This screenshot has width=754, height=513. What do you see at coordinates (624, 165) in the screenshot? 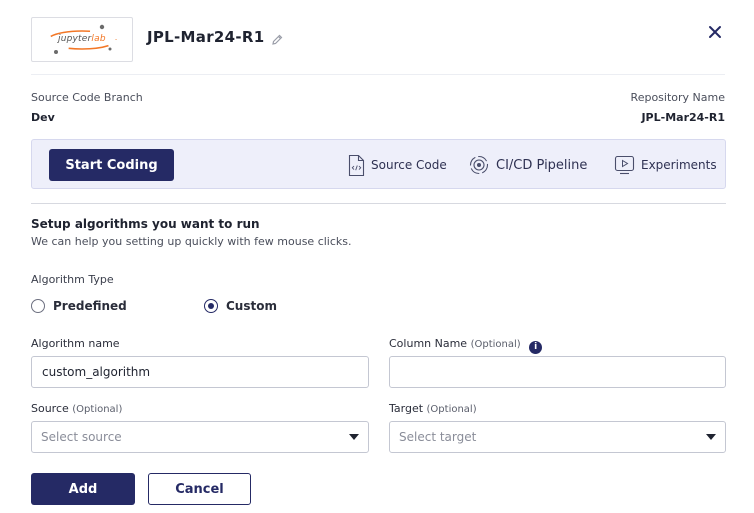
I see `play-screen-icon` at bounding box center [624, 165].